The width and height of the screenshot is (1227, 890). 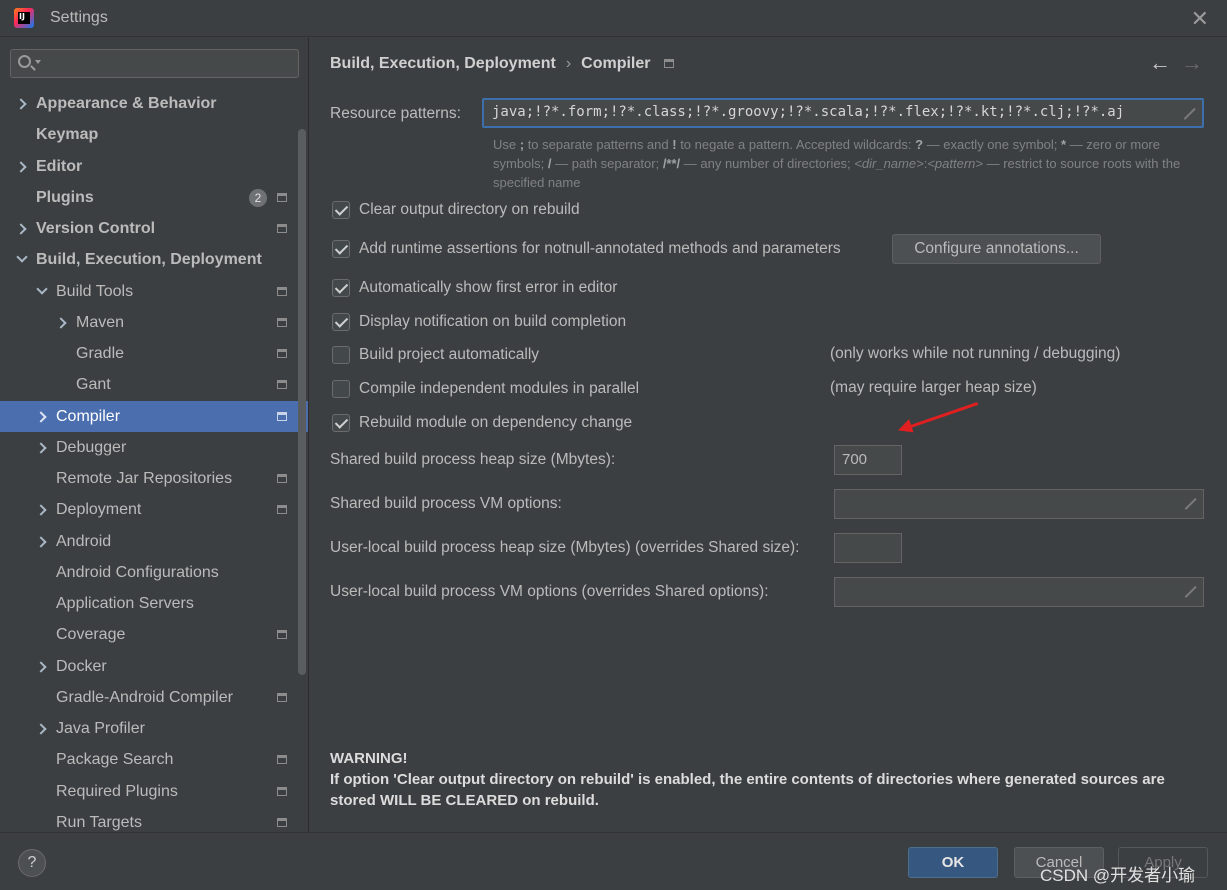 What do you see at coordinates (148, 728) in the screenshot?
I see `sidebar-item-java-profiler: Java Profiler` at bounding box center [148, 728].